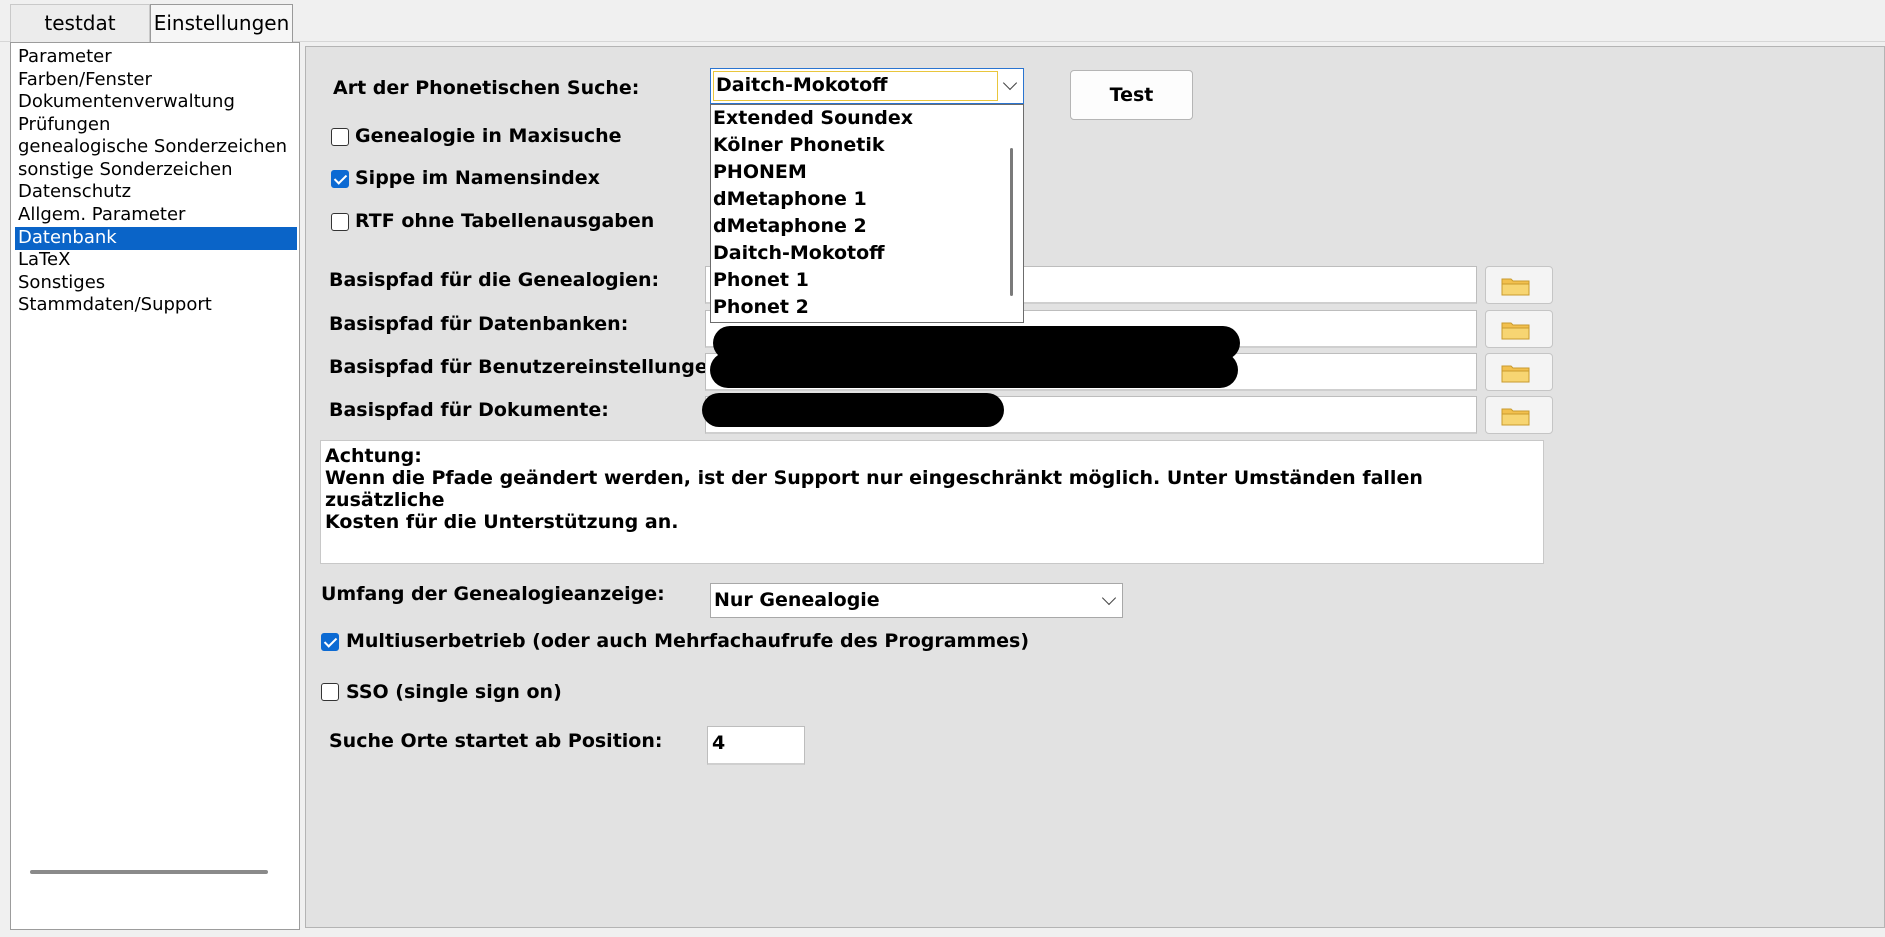  I want to click on path-datenbanken-browse-button, so click(1519, 329).